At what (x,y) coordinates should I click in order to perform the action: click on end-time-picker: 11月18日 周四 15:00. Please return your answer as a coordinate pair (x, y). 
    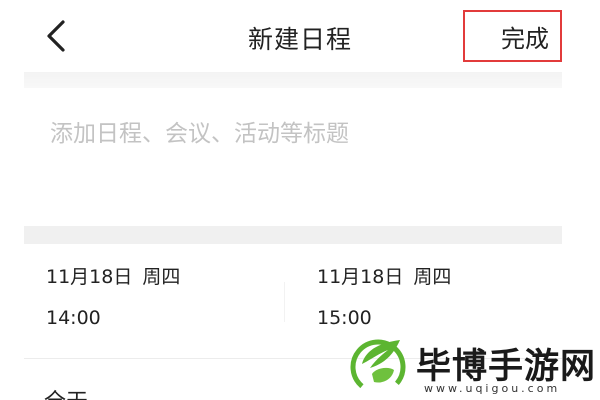
    Looking at the image, I should click on (427, 295).